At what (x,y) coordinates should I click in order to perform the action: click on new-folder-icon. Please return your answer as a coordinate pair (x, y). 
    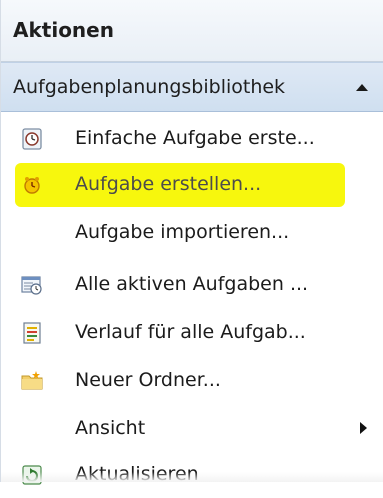
    Looking at the image, I should click on (32, 380).